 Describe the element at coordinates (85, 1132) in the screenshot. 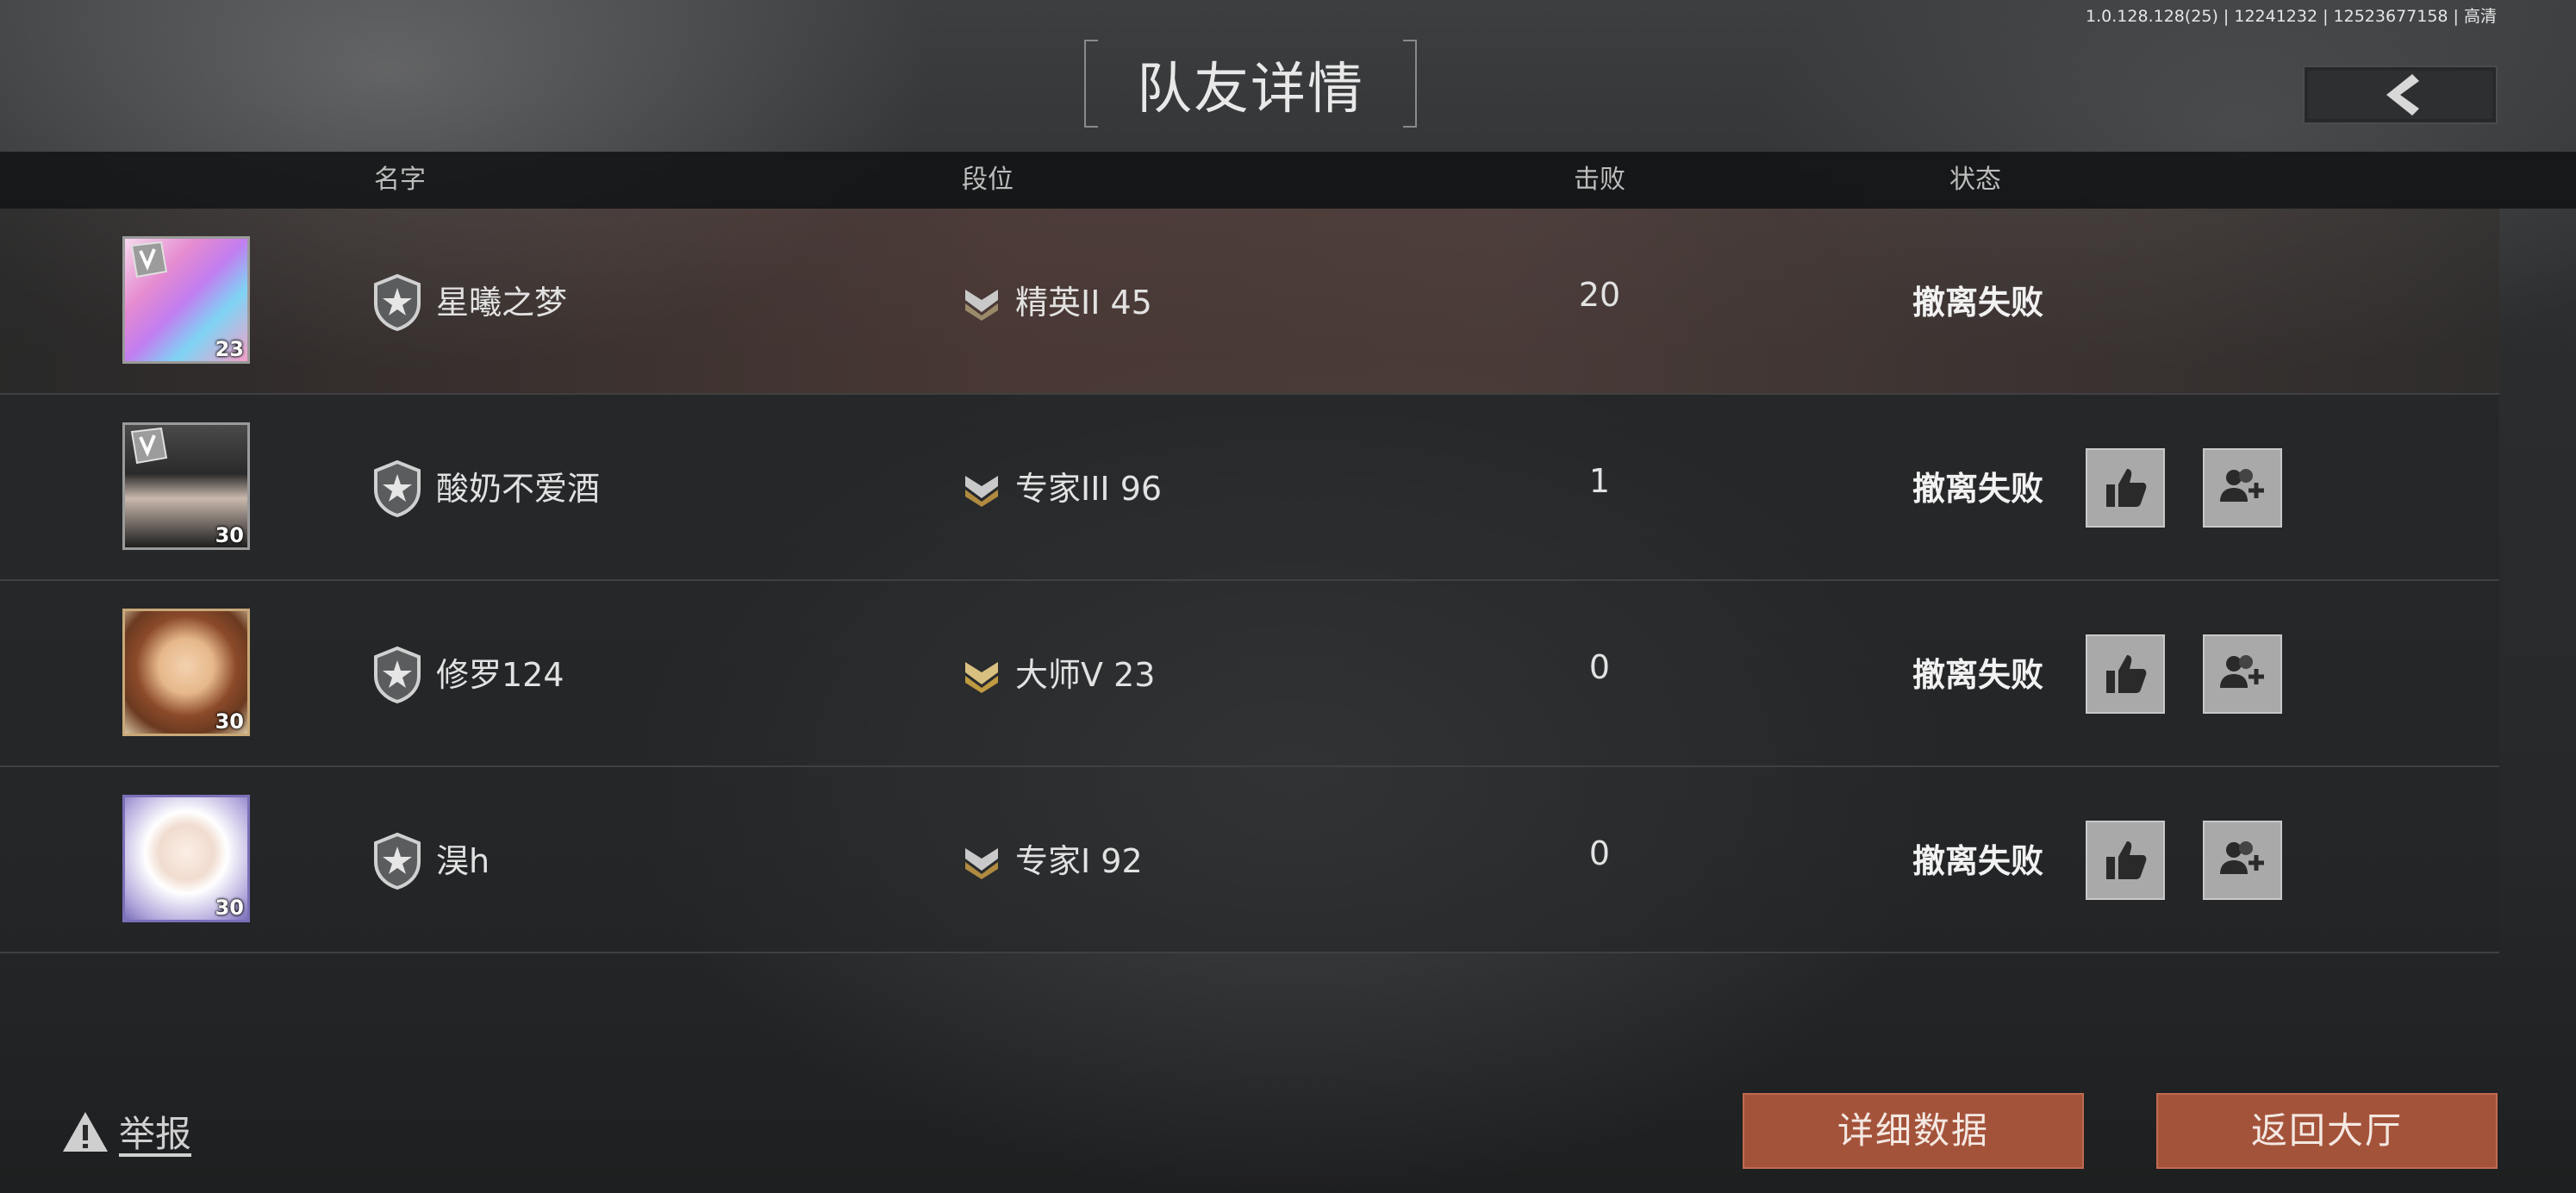

I see `warning-icon` at that location.